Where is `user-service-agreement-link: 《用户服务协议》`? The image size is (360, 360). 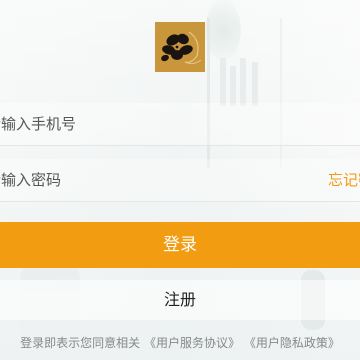 user-service-agreement-link: 《用户服务协议》 is located at coordinates (192, 343).